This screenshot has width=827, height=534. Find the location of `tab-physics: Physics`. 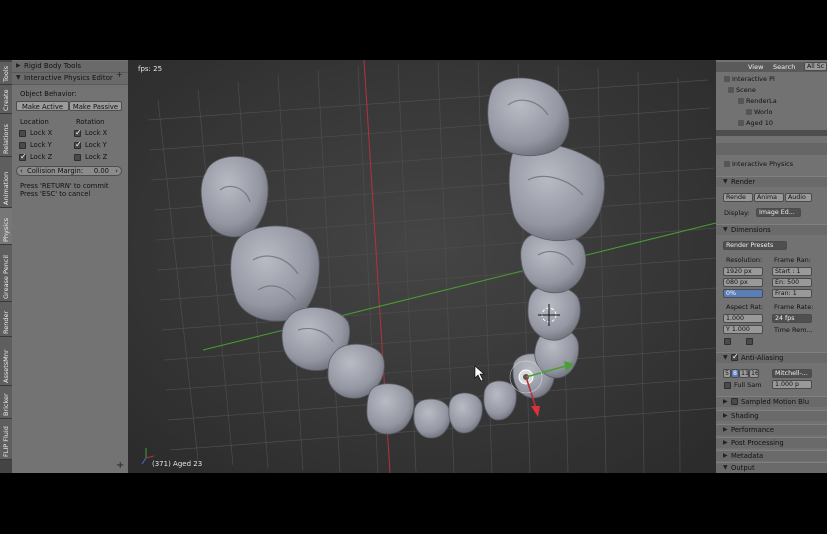

tab-physics: Physics is located at coordinates (6, 226).